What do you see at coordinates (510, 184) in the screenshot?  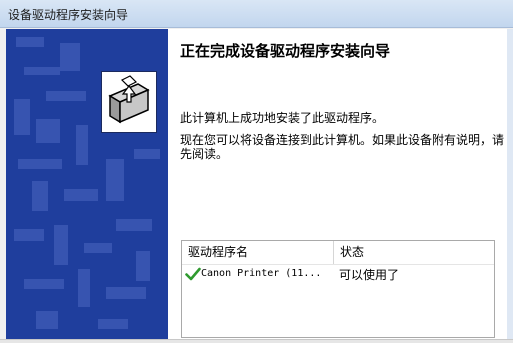 I see `window-border-right` at bounding box center [510, 184].